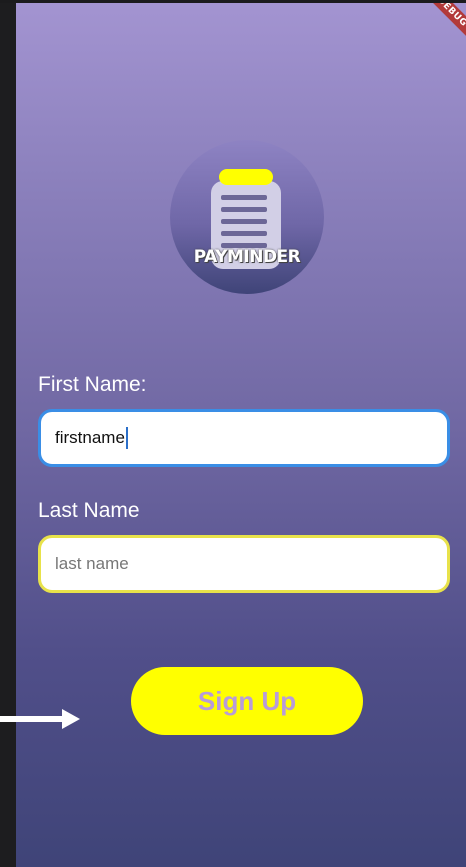  Describe the element at coordinates (92, 384) in the screenshot. I see `first-name-label: First Name:` at that location.